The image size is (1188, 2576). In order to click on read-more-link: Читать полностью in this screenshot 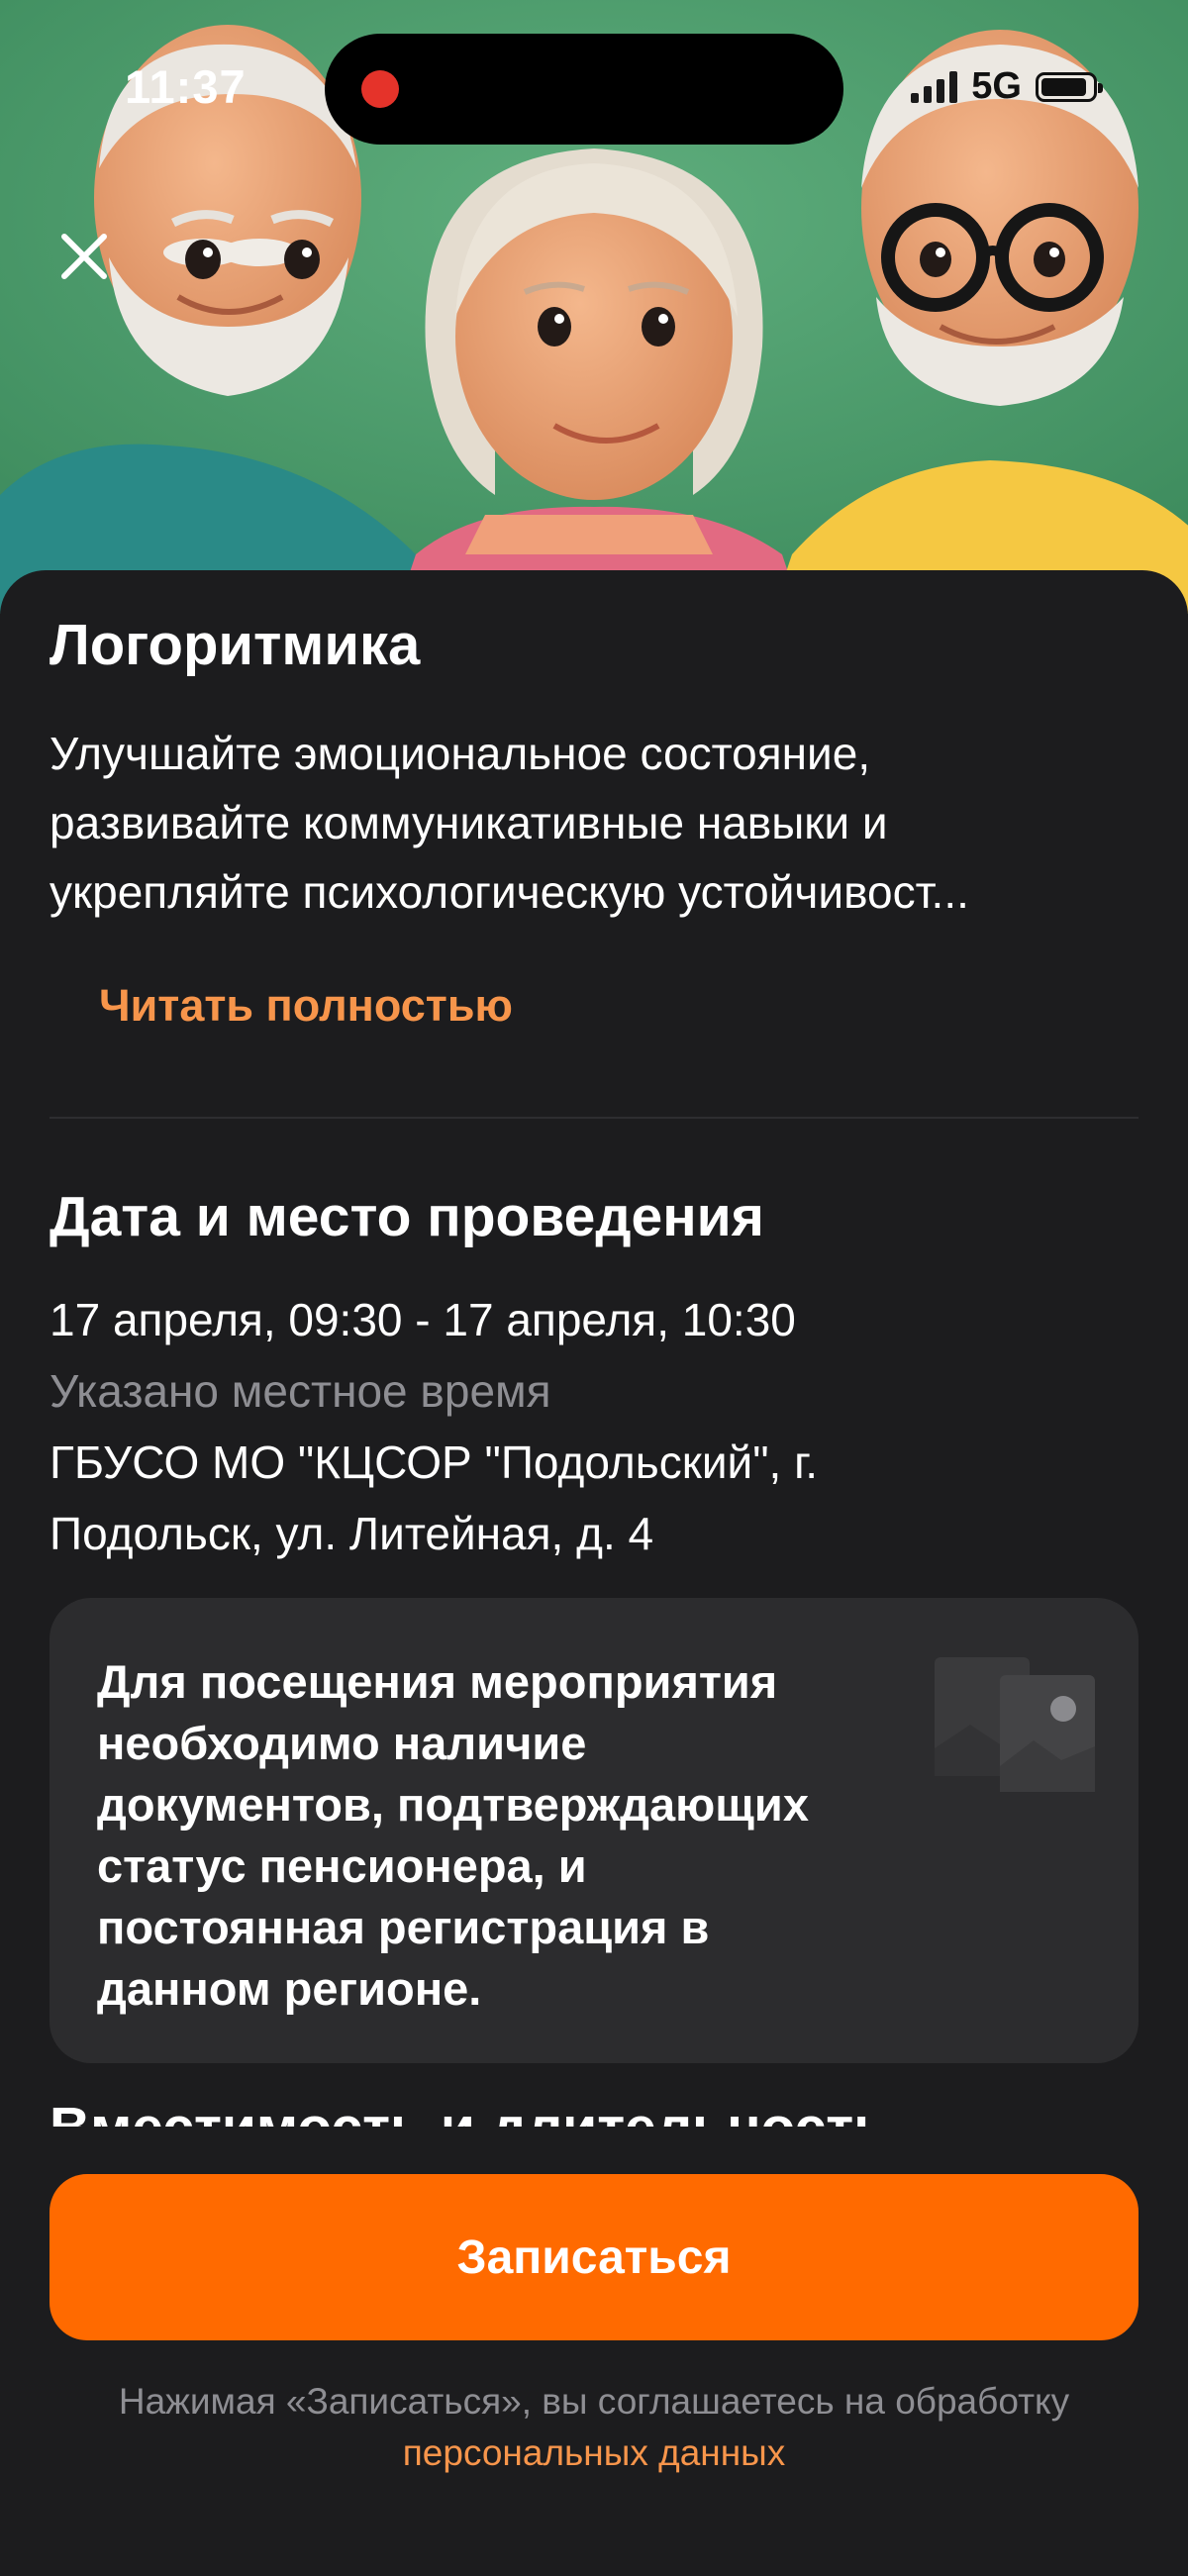, I will do `click(306, 1006)`.